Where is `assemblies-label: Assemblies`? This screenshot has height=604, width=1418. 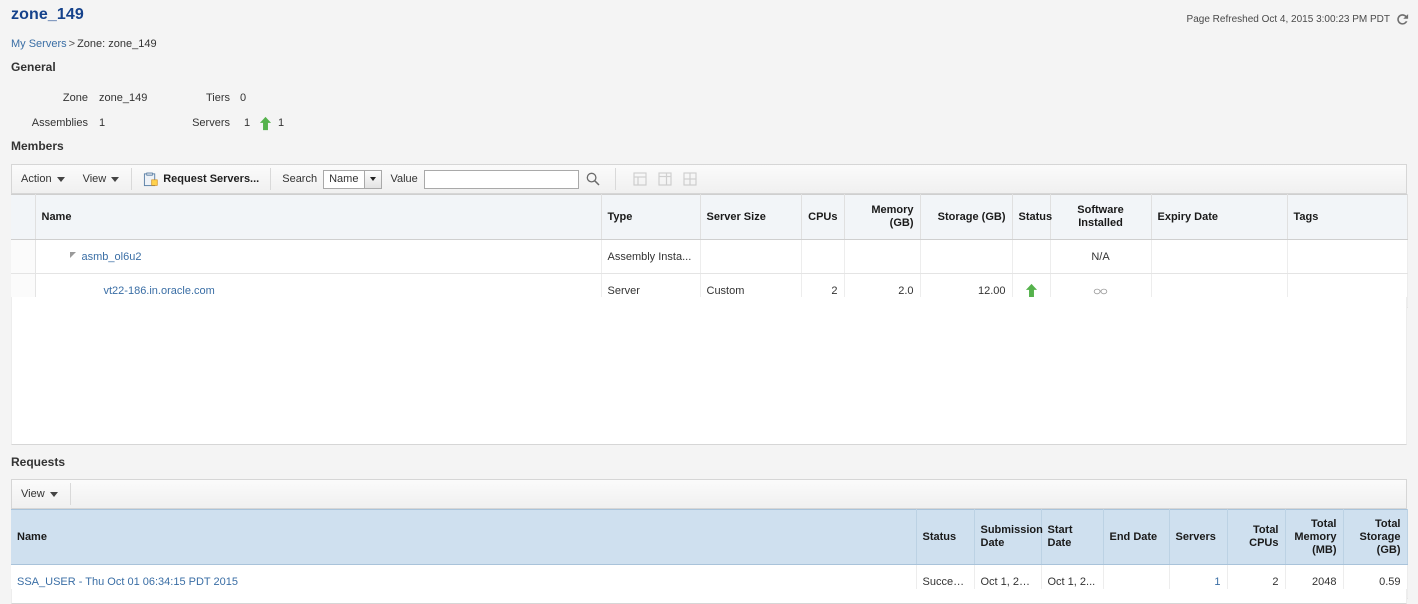 assemblies-label: Assemblies is located at coordinates (59, 123).